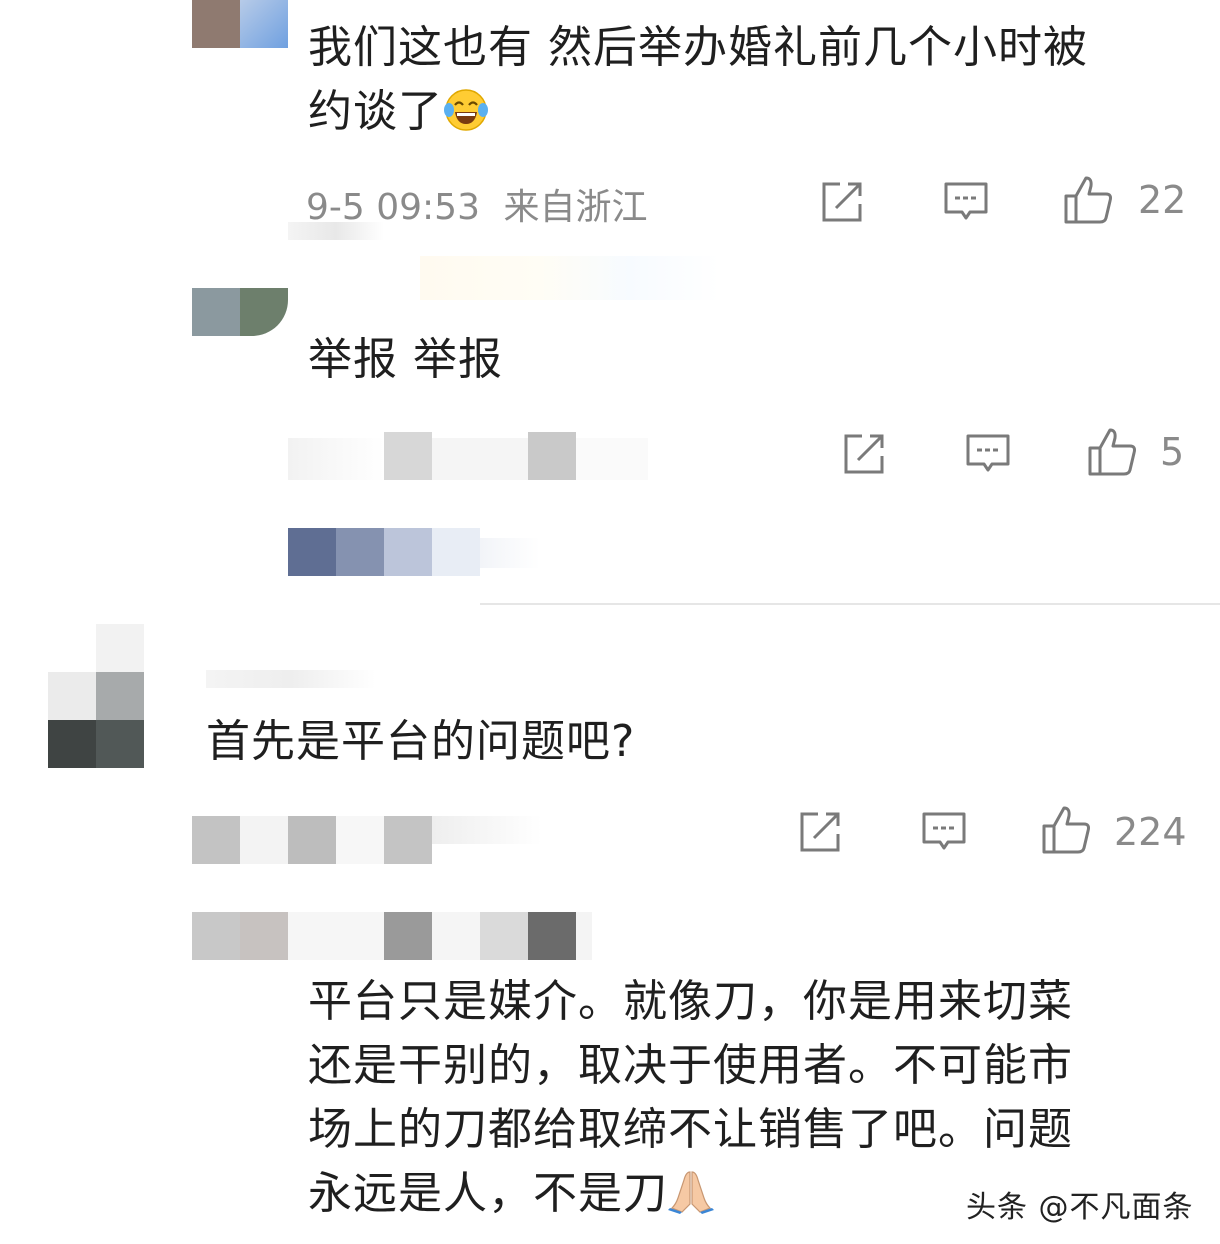 This screenshot has height=1244, width=1220. What do you see at coordinates (575, 207) in the screenshot?
I see `comment-location: 来自浙江` at bounding box center [575, 207].